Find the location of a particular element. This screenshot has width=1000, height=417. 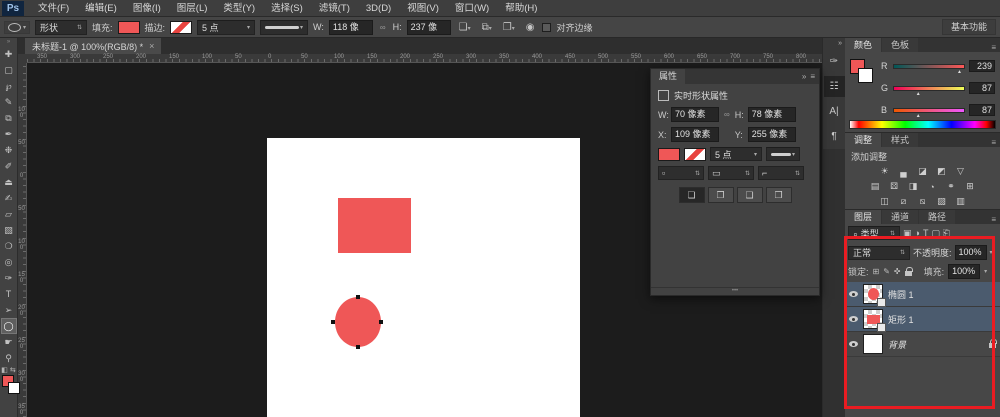

fill-opacity-input: 100% is located at coordinates (964, 271).